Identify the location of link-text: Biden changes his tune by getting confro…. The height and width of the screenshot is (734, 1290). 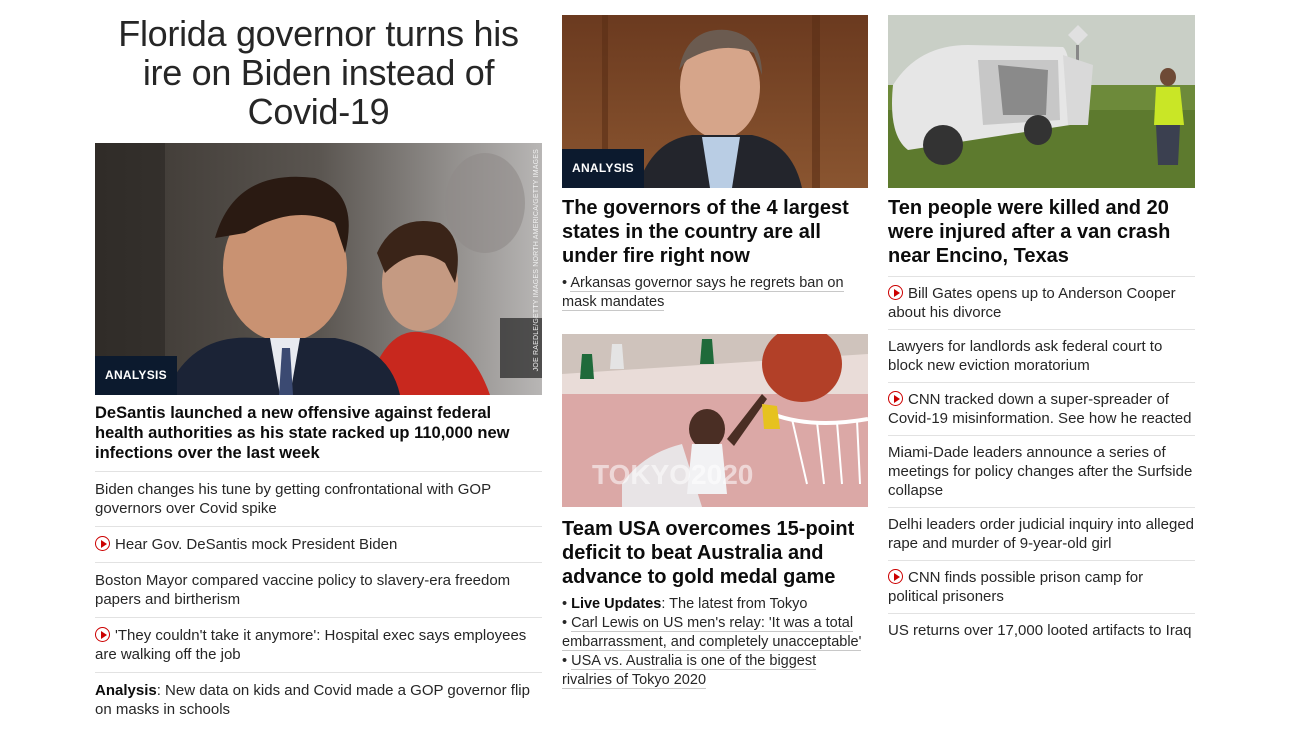
(293, 499).